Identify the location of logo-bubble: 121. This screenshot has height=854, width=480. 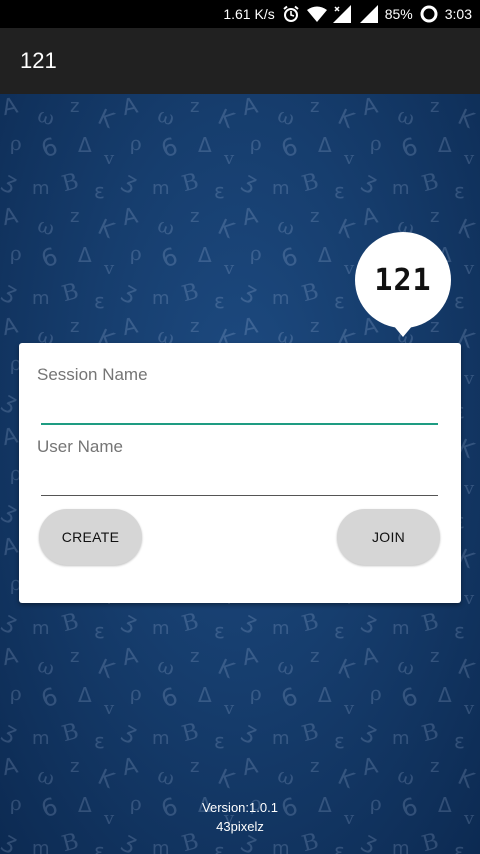
(403, 284).